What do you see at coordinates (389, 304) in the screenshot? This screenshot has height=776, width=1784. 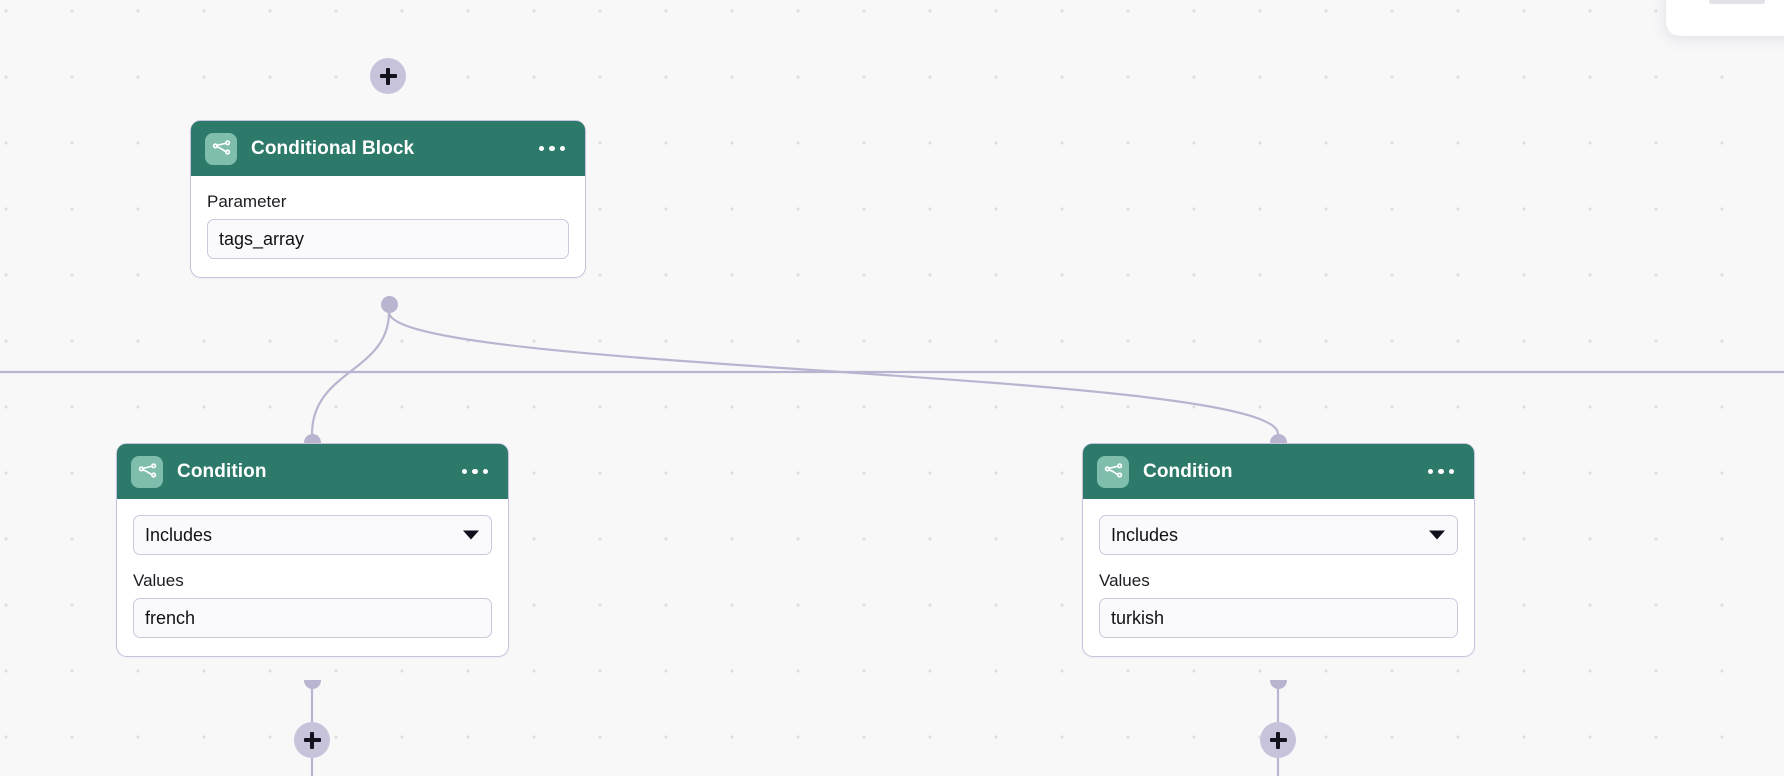 I see `output-port-conditional-block` at bounding box center [389, 304].